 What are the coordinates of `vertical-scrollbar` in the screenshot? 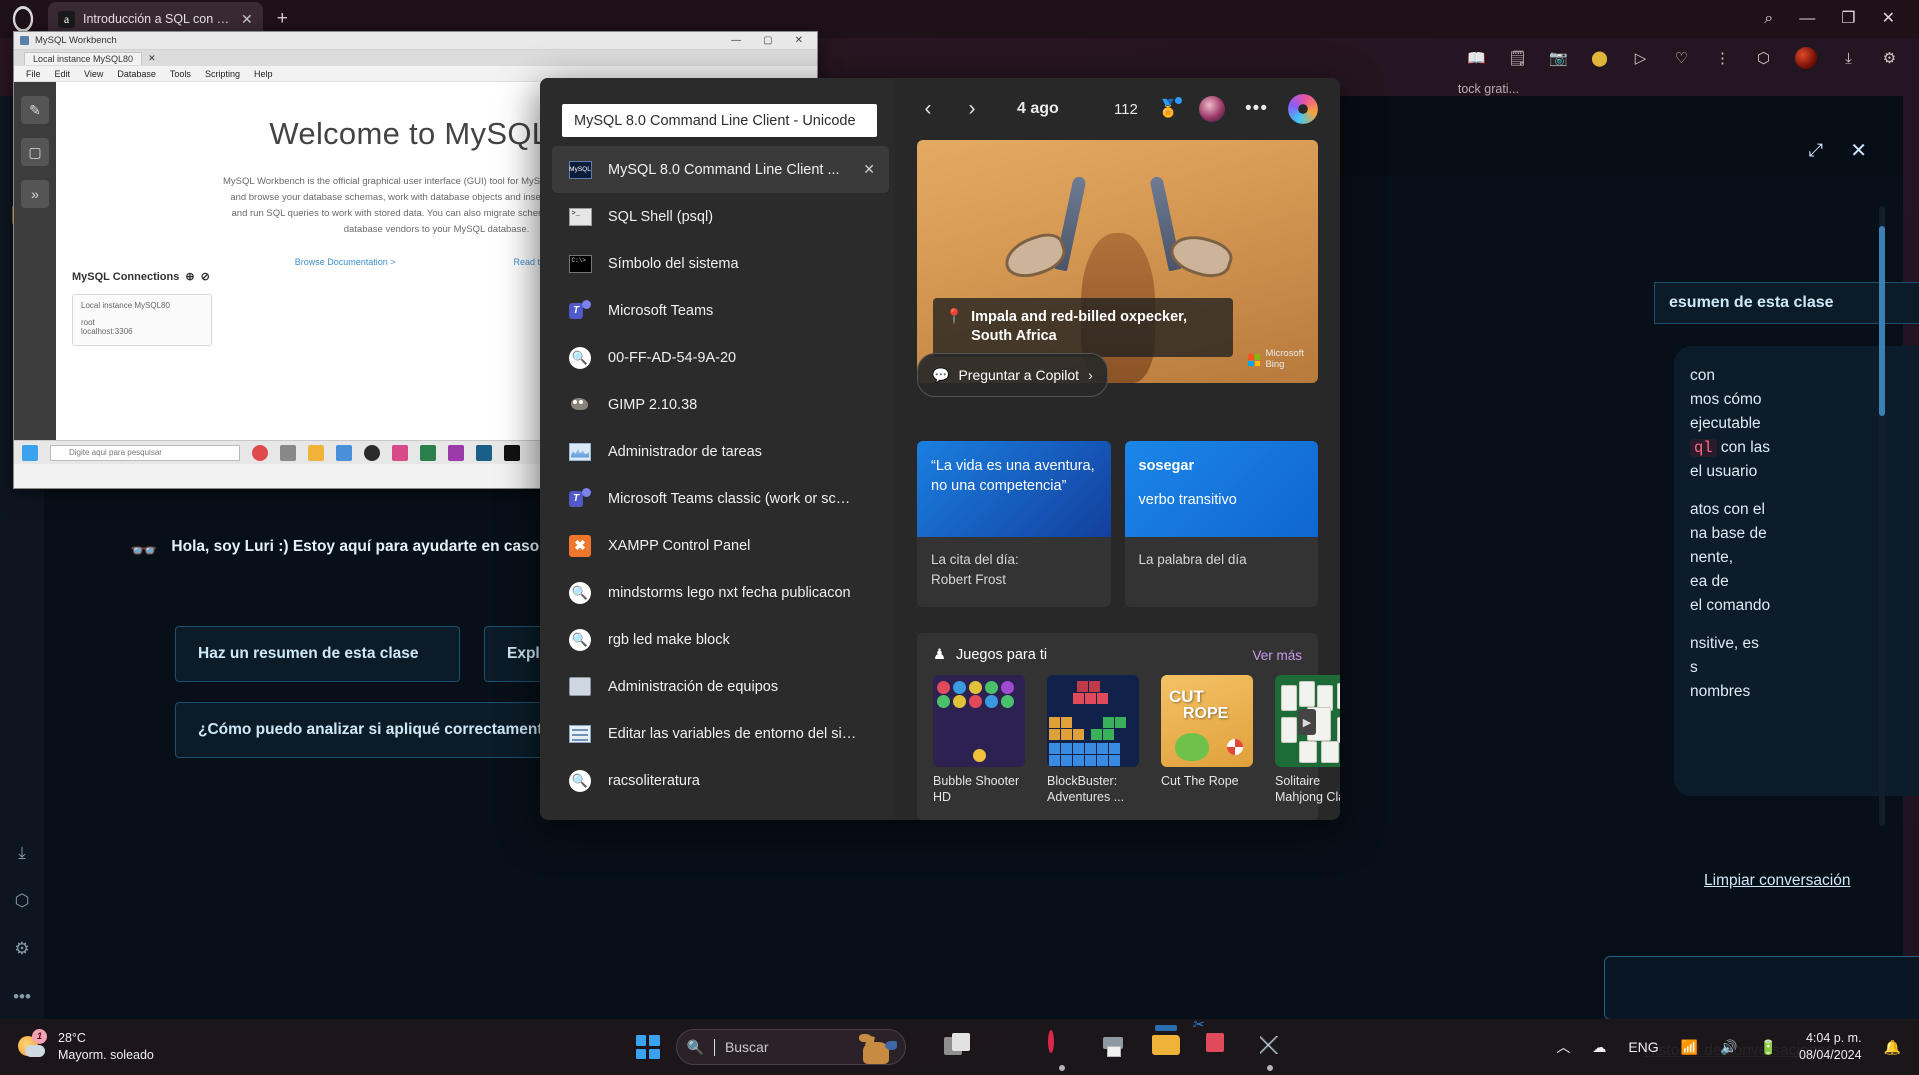 It's located at (1882, 516).